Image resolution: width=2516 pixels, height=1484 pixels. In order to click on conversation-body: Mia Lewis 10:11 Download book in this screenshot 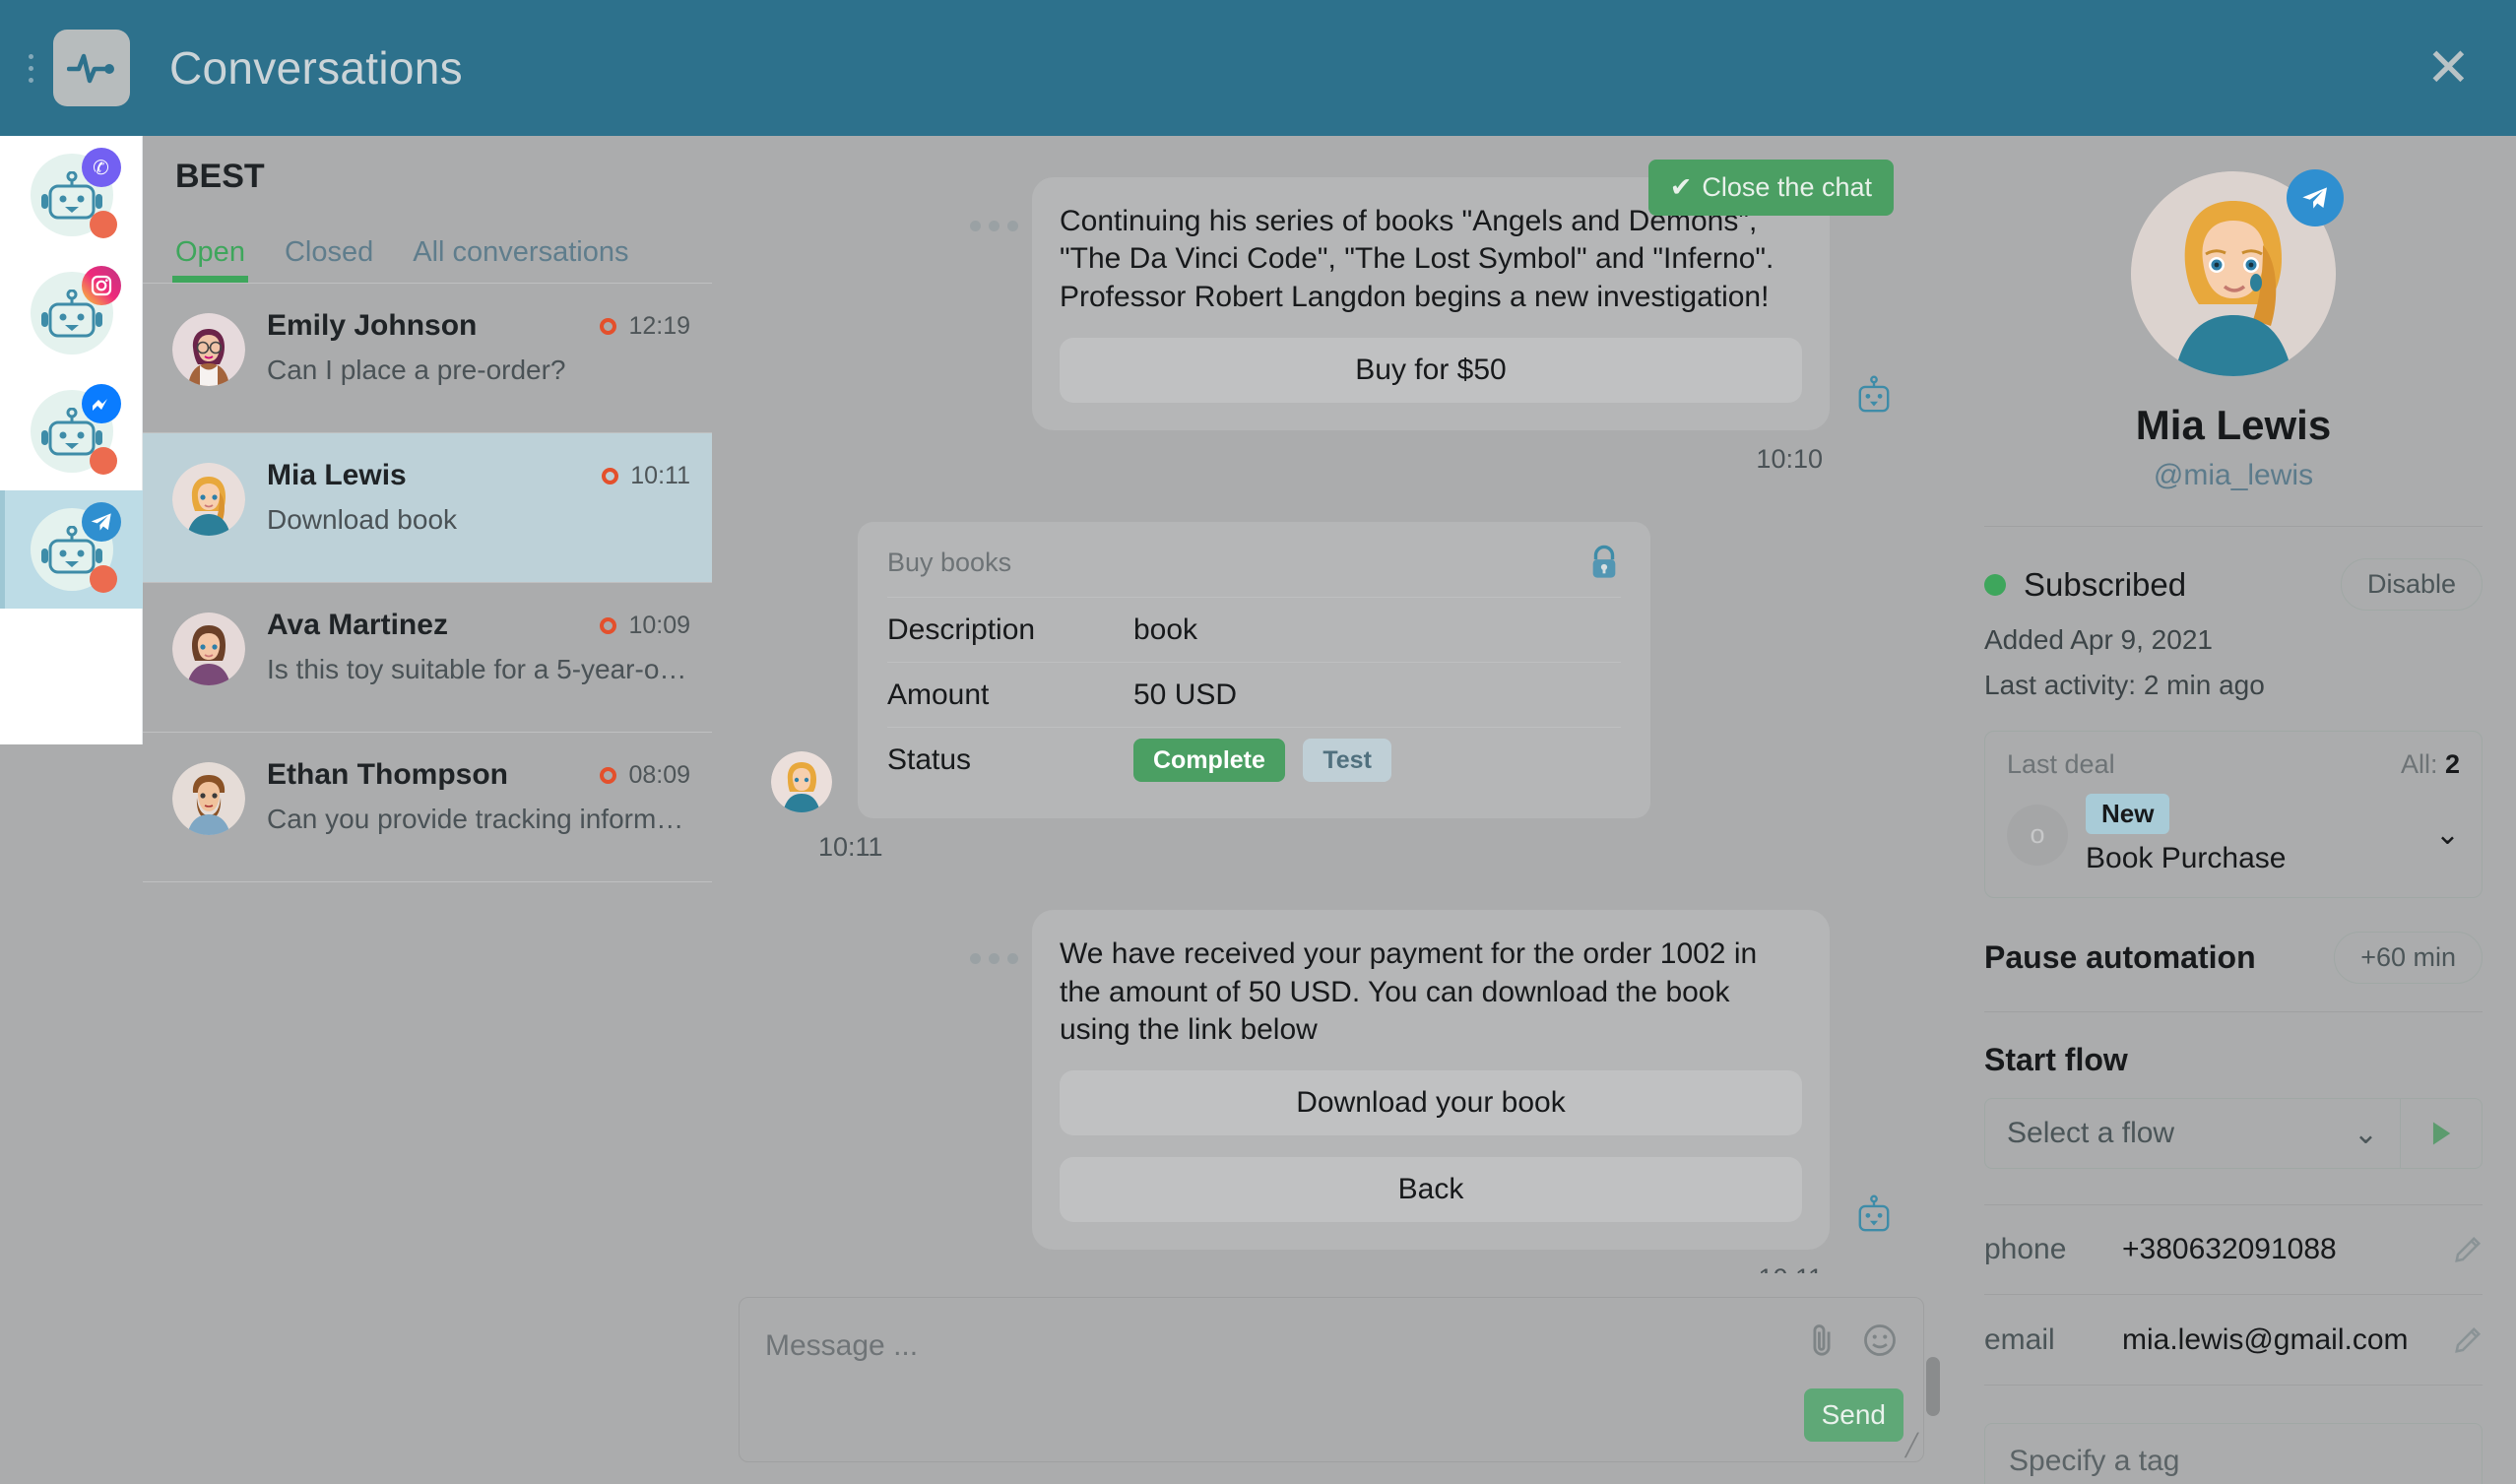, I will do `click(478, 497)`.